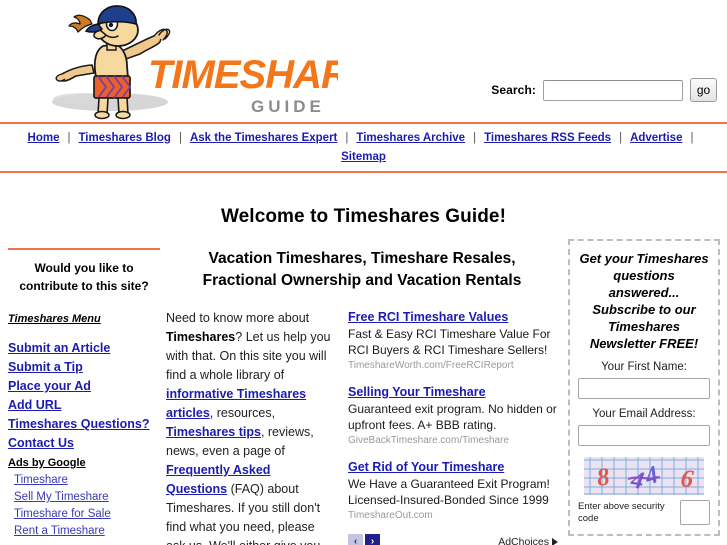  I want to click on page-title: Welcome to Timeshares Guide!, so click(363, 216).